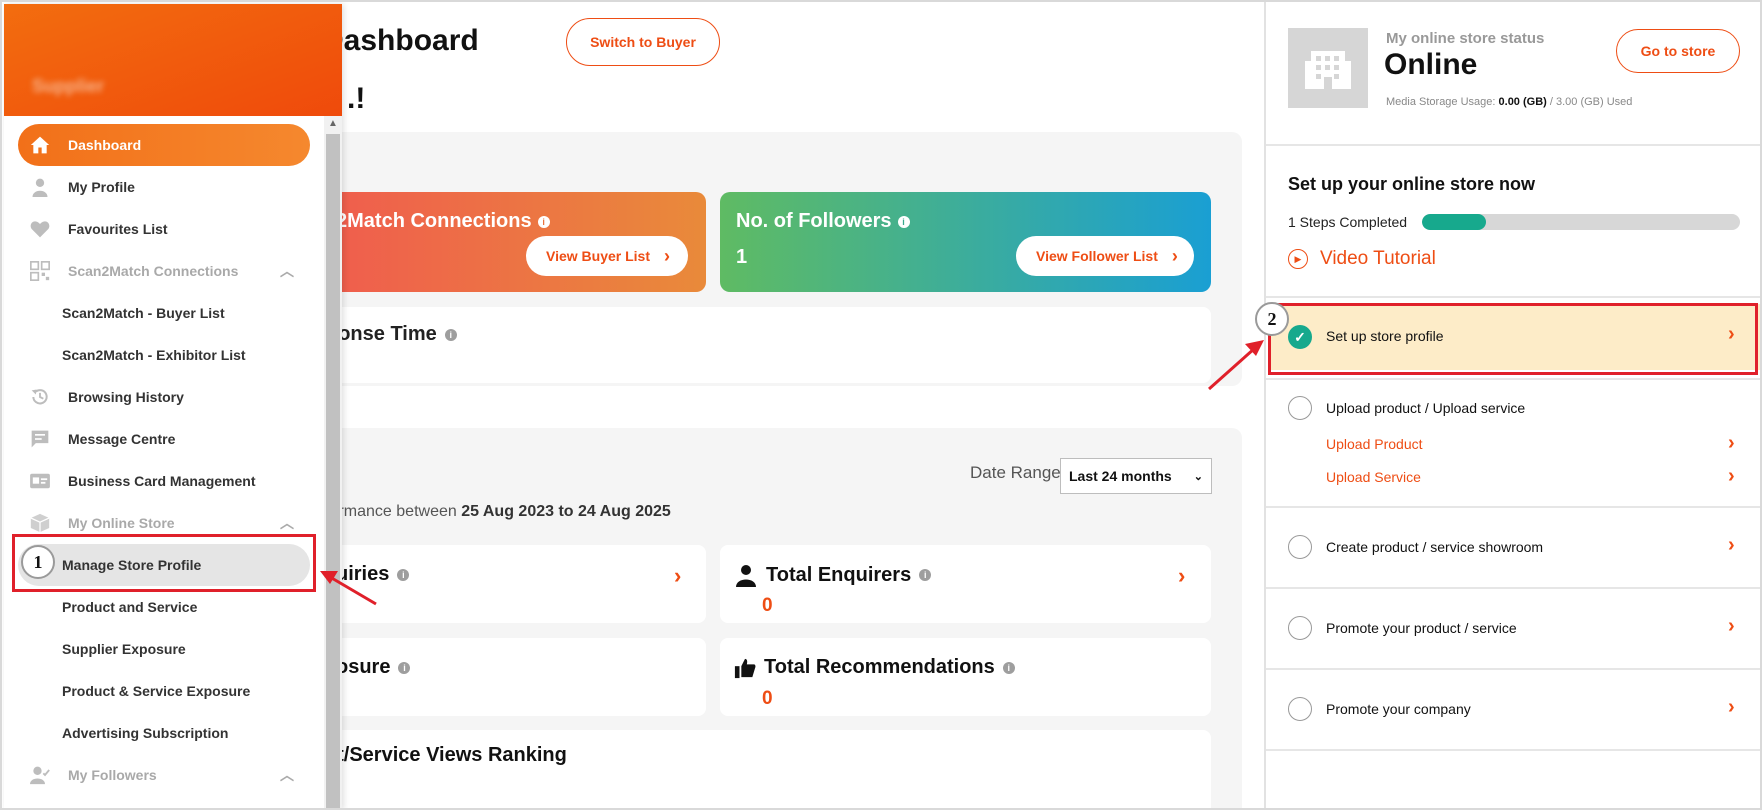 The image size is (1762, 810). Describe the element at coordinates (745, 668) in the screenshot. I see `thumbs-up-icon` at that location.